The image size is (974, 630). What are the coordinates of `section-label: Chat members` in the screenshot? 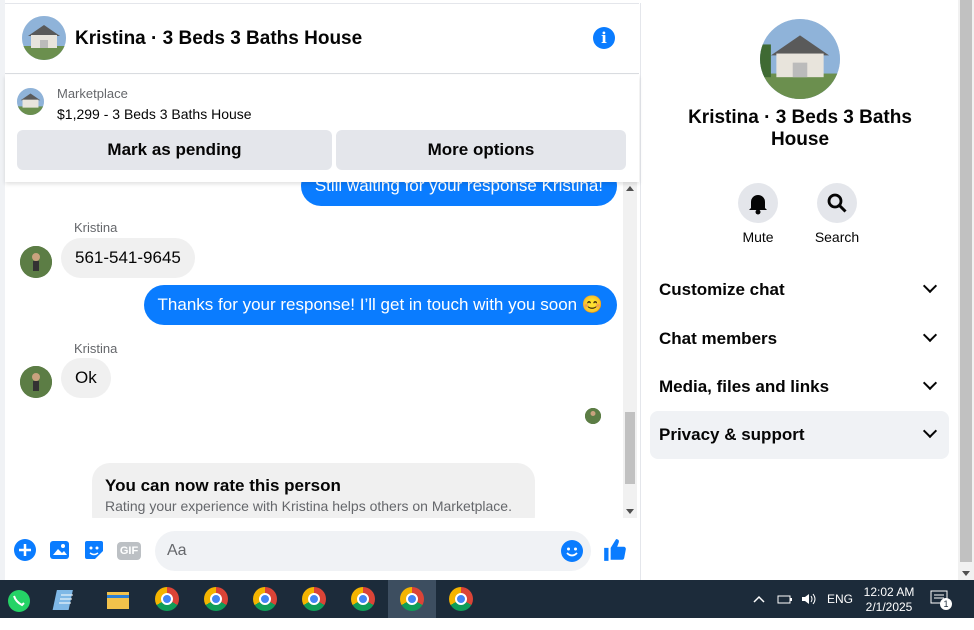 It's located at (718, 338).